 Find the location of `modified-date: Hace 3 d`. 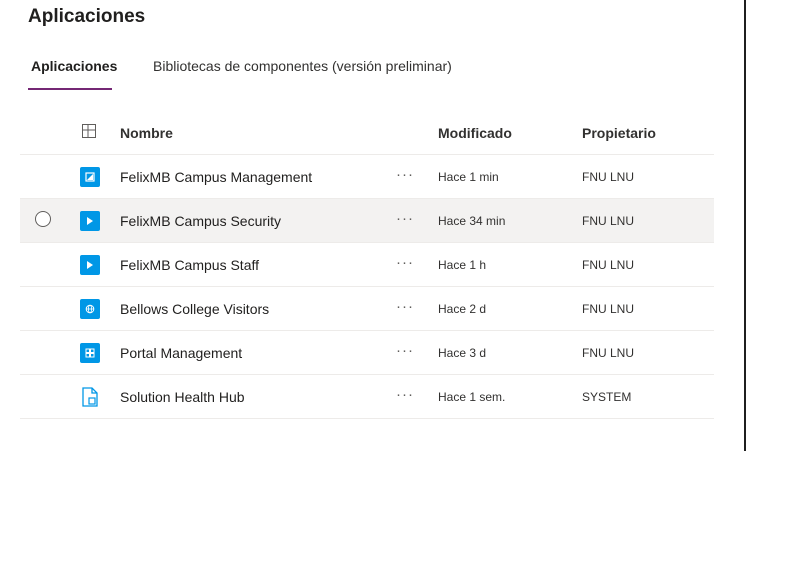

modified-date: Hace 3 d is located at coordinates (462, 353).